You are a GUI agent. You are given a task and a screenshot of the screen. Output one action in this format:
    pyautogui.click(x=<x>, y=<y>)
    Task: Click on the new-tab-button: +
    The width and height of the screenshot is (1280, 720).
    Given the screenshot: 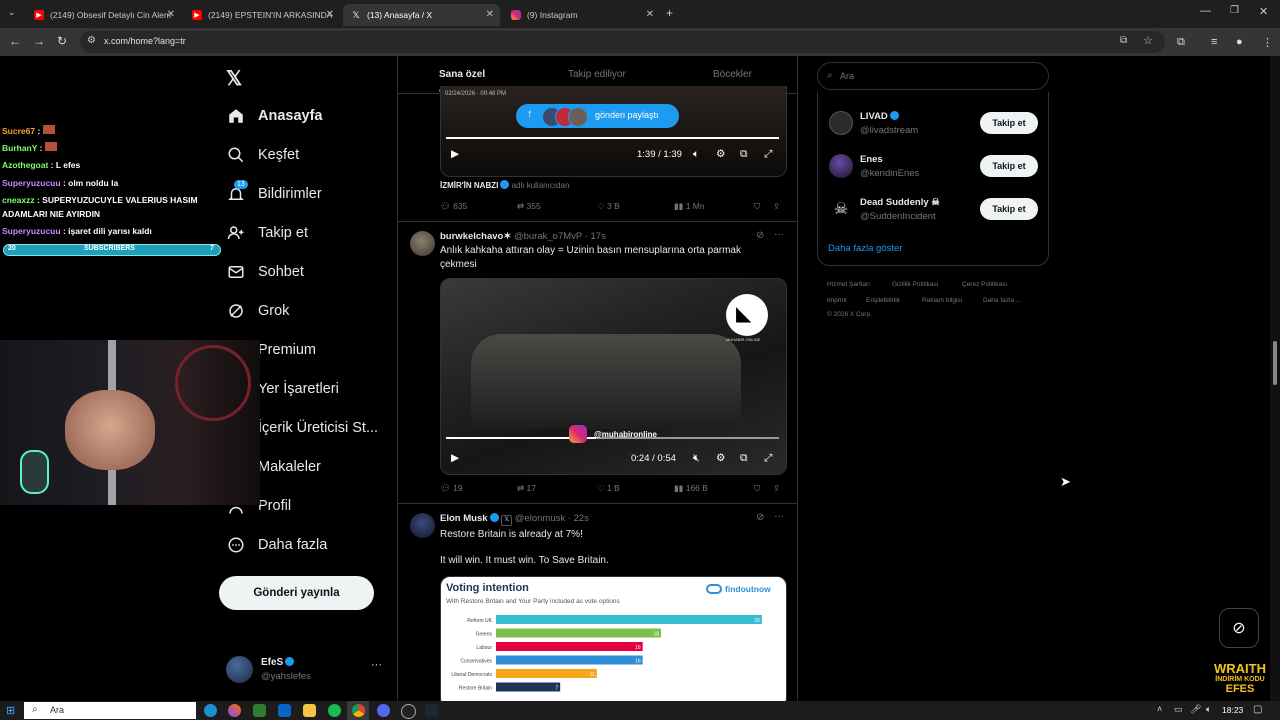 What is the action you would take?
    pyautogui.click(x=669, y=13)
    